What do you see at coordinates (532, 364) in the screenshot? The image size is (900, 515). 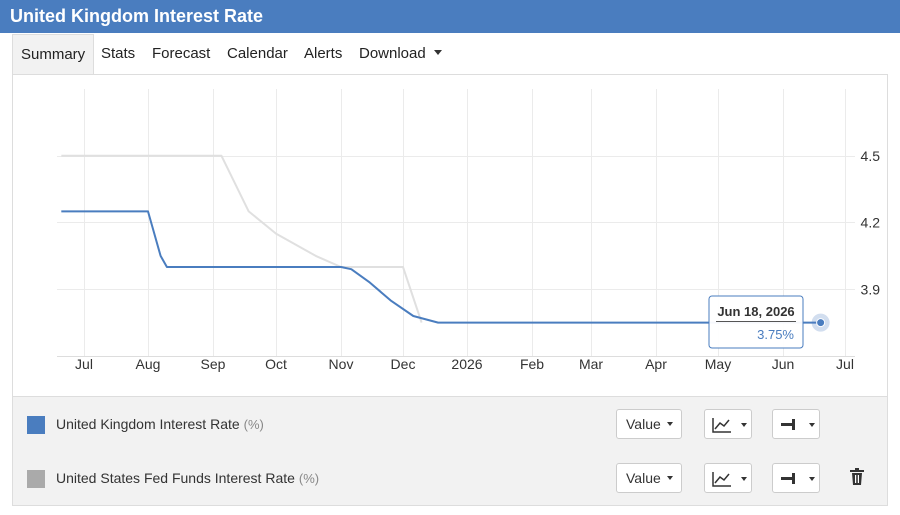 I see `x-tick-label: Feb` at bounding box center [532, 364].